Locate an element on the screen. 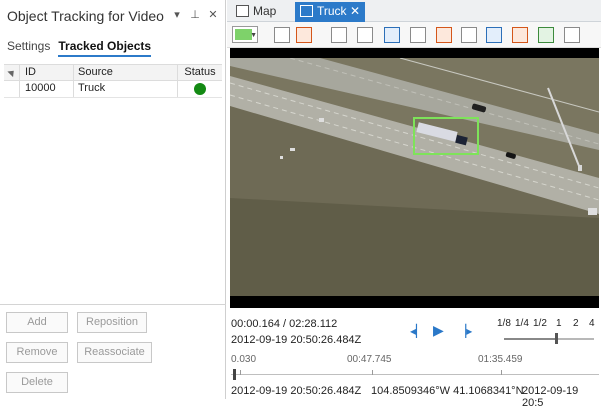  sync-icon is located at coordinates (572, 35).